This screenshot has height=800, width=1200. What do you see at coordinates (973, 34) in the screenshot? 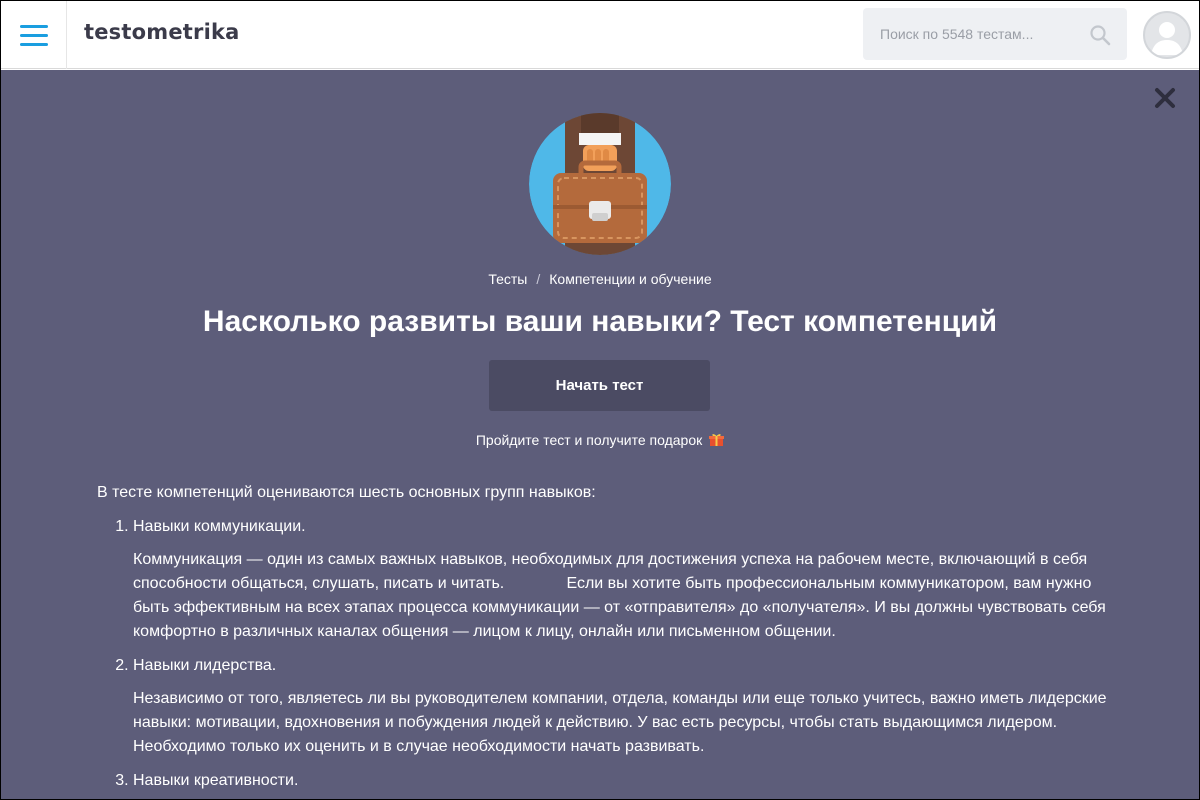
I see `search-input` at bounding box center [973, 34].